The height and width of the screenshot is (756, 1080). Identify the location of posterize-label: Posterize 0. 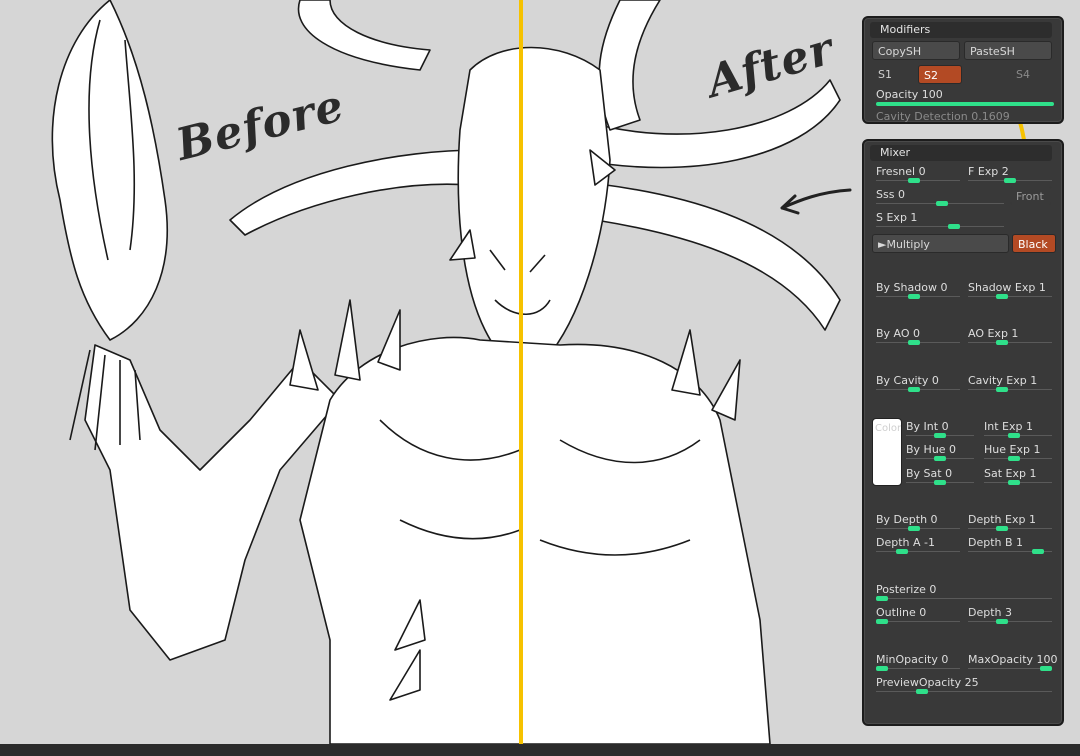
(906, 589).